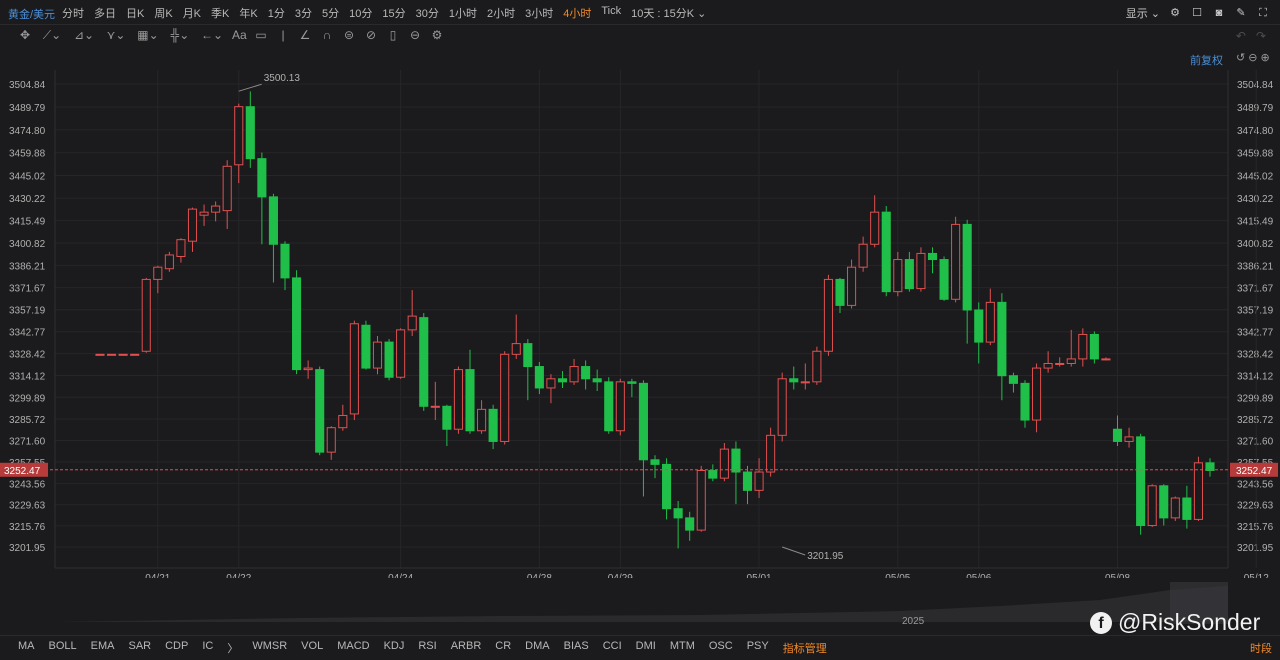 Image resolution: width=1280 pixels, height=660 pixels. I want to click on indicator-item: DMA, so click(537, 648).